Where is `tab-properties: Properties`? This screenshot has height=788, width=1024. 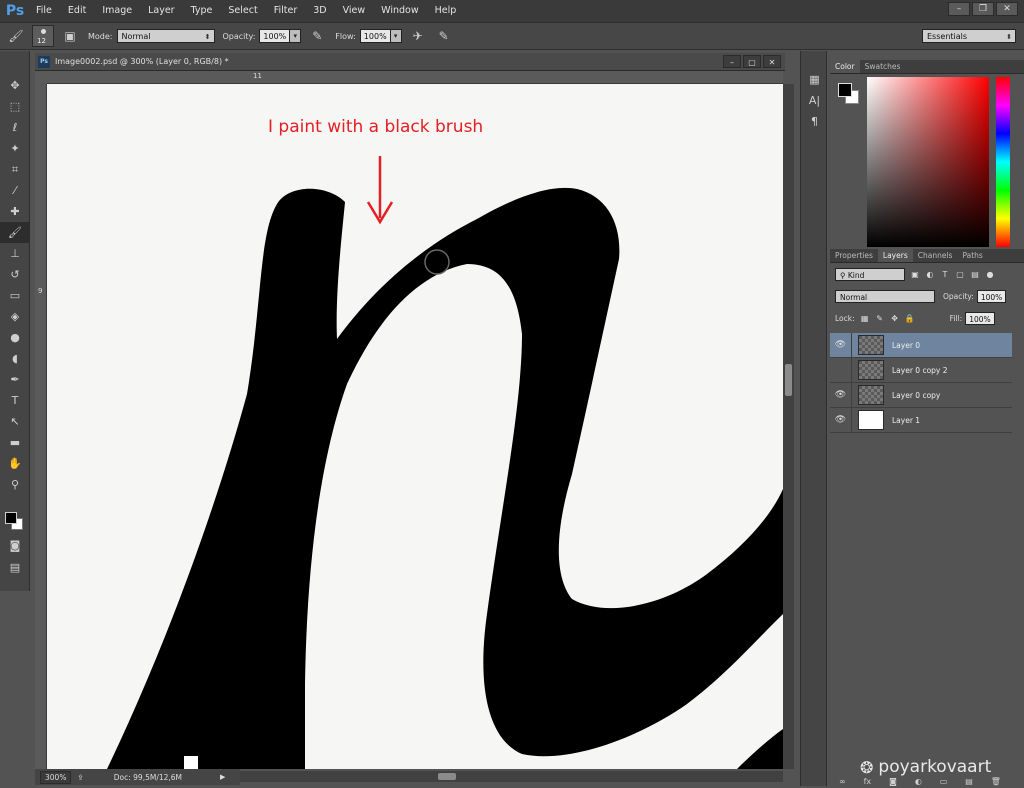 tab-properties: Properties is located at coordinates (854, 255).